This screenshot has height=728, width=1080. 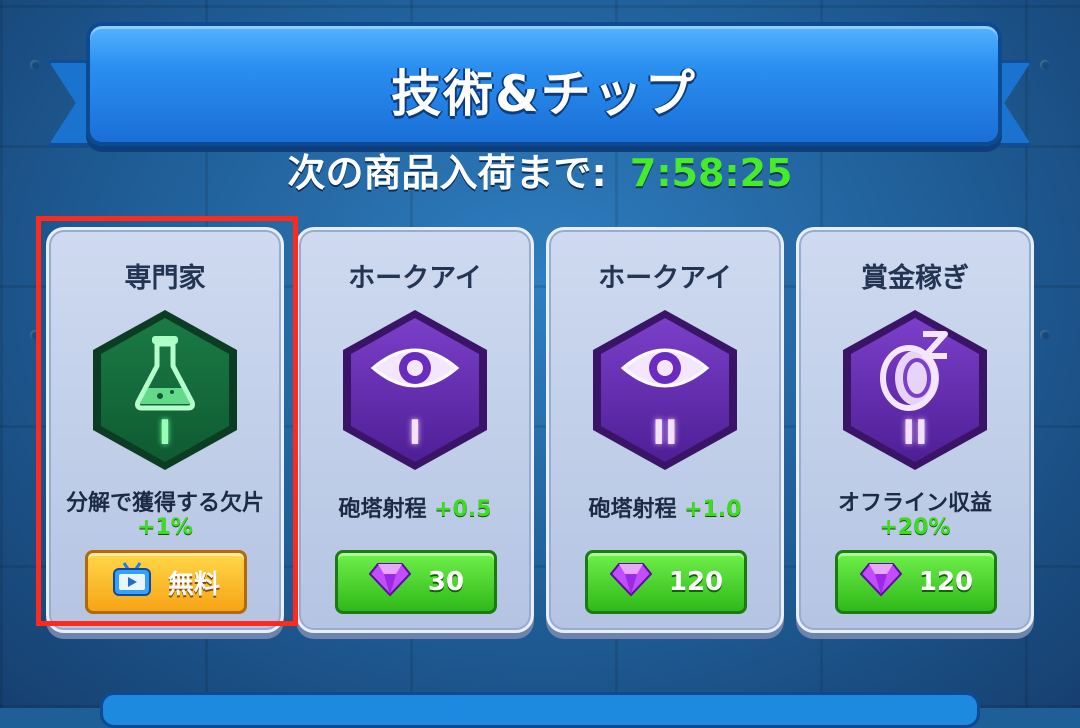 I want to click on card-emblem: I, so click(x=415, y=390).